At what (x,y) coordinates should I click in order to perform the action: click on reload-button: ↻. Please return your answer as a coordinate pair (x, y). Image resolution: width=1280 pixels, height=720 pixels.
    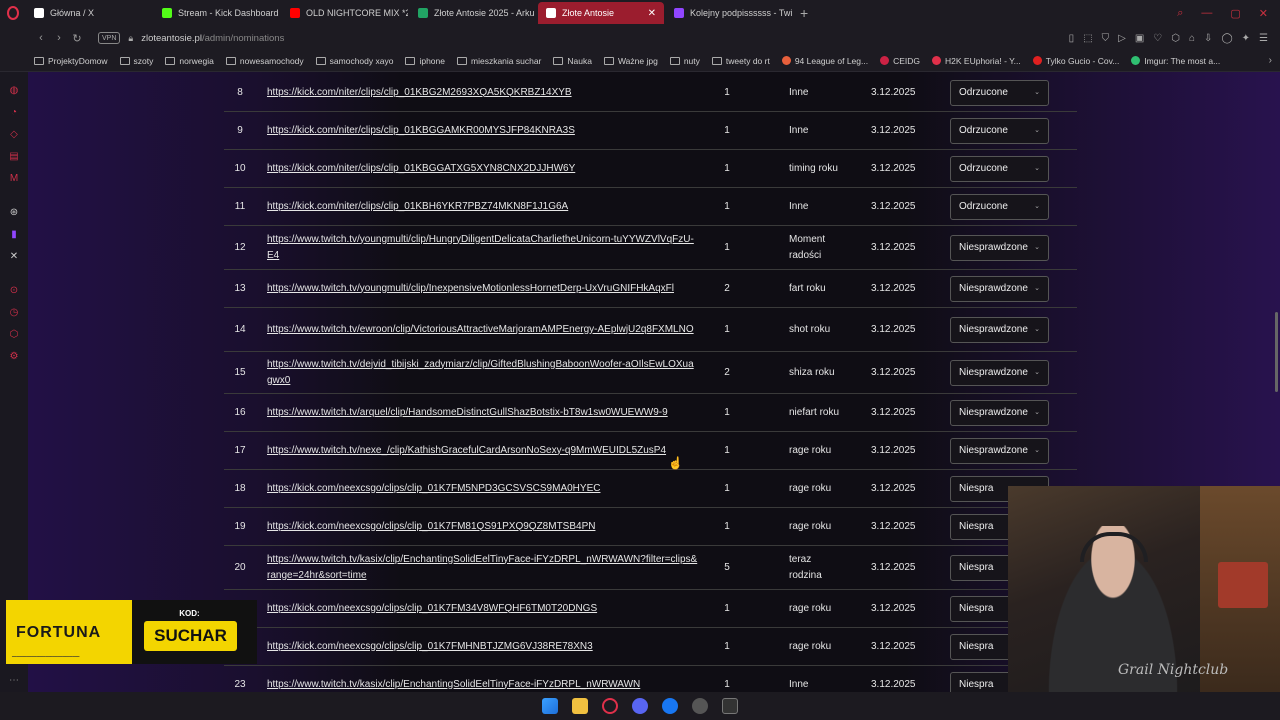
    Looking at the image, I should click on (77, 38).